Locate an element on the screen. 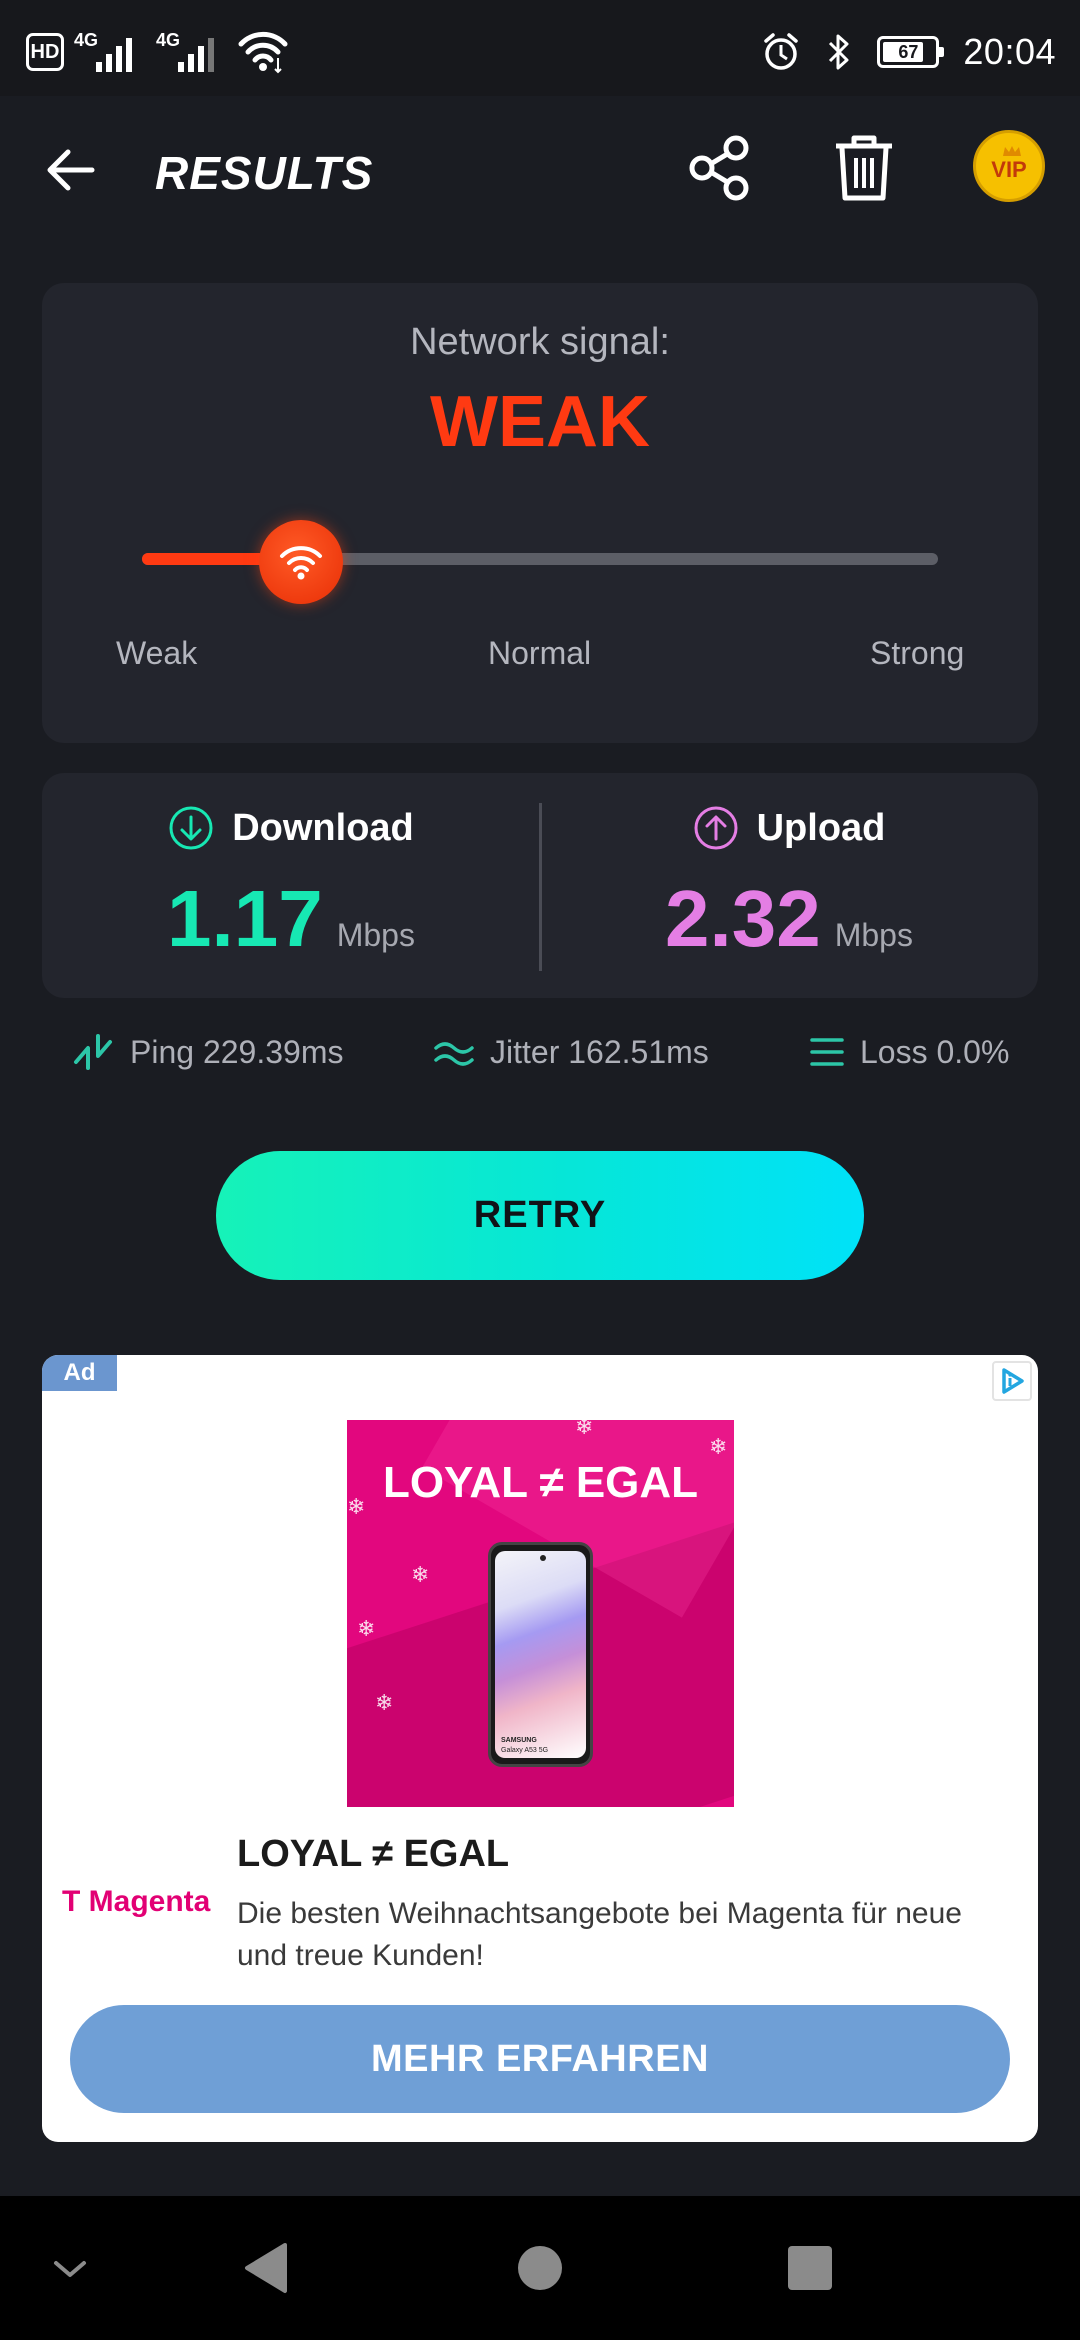 The width and height of the screenshot is (1080, 2340). battery-level: 67 is located at coordinates (908, 51).